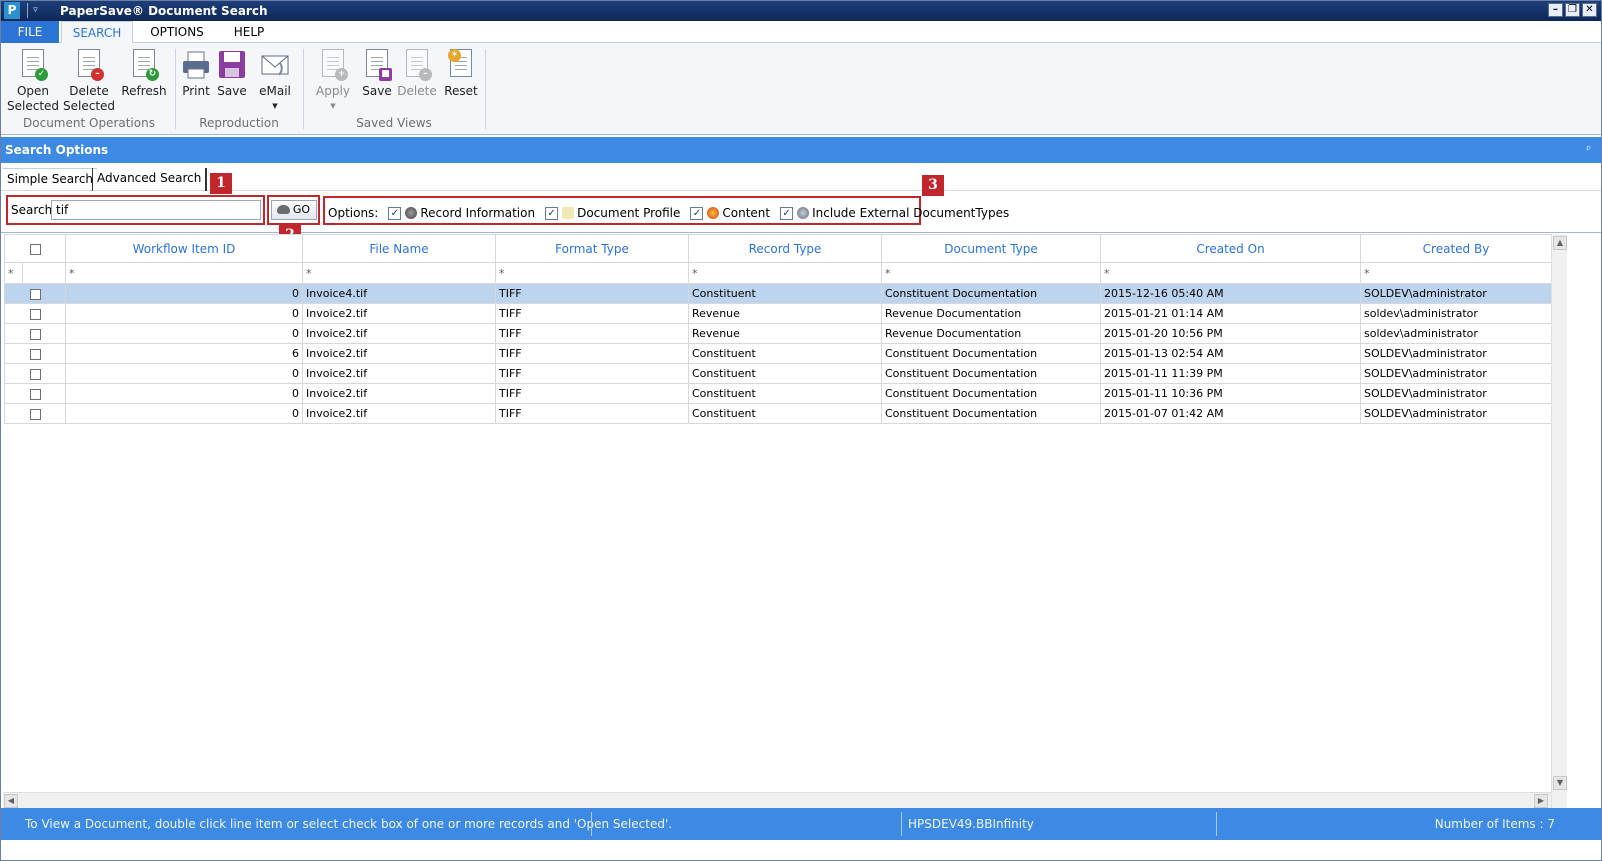  What do you see at coordinates (592, 248) in the screenshot?
I see `column-header-format-type: Format Type` at bounding box center [592, 248].